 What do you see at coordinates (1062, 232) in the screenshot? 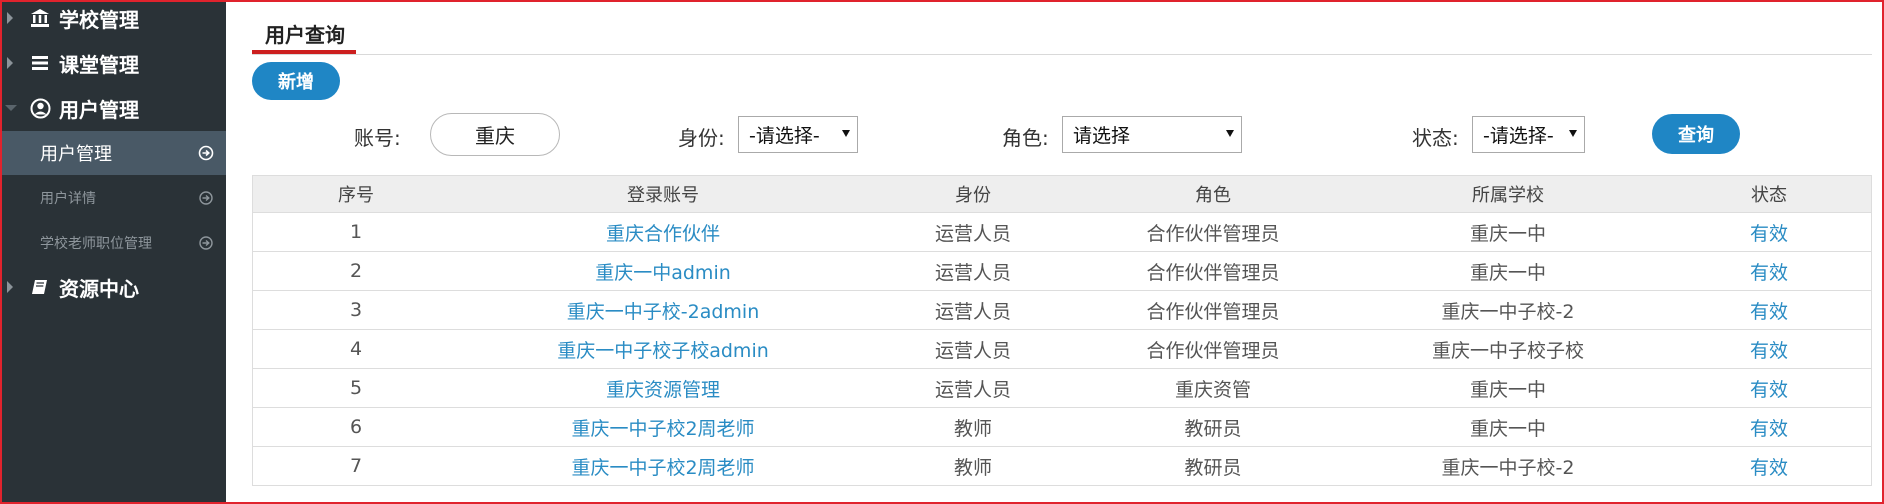
I see `table-row: 1 重庆合作伙伴 运营人员 合作伙伴管理员 重庆一中 有效` at bounding box center [1062, 232].